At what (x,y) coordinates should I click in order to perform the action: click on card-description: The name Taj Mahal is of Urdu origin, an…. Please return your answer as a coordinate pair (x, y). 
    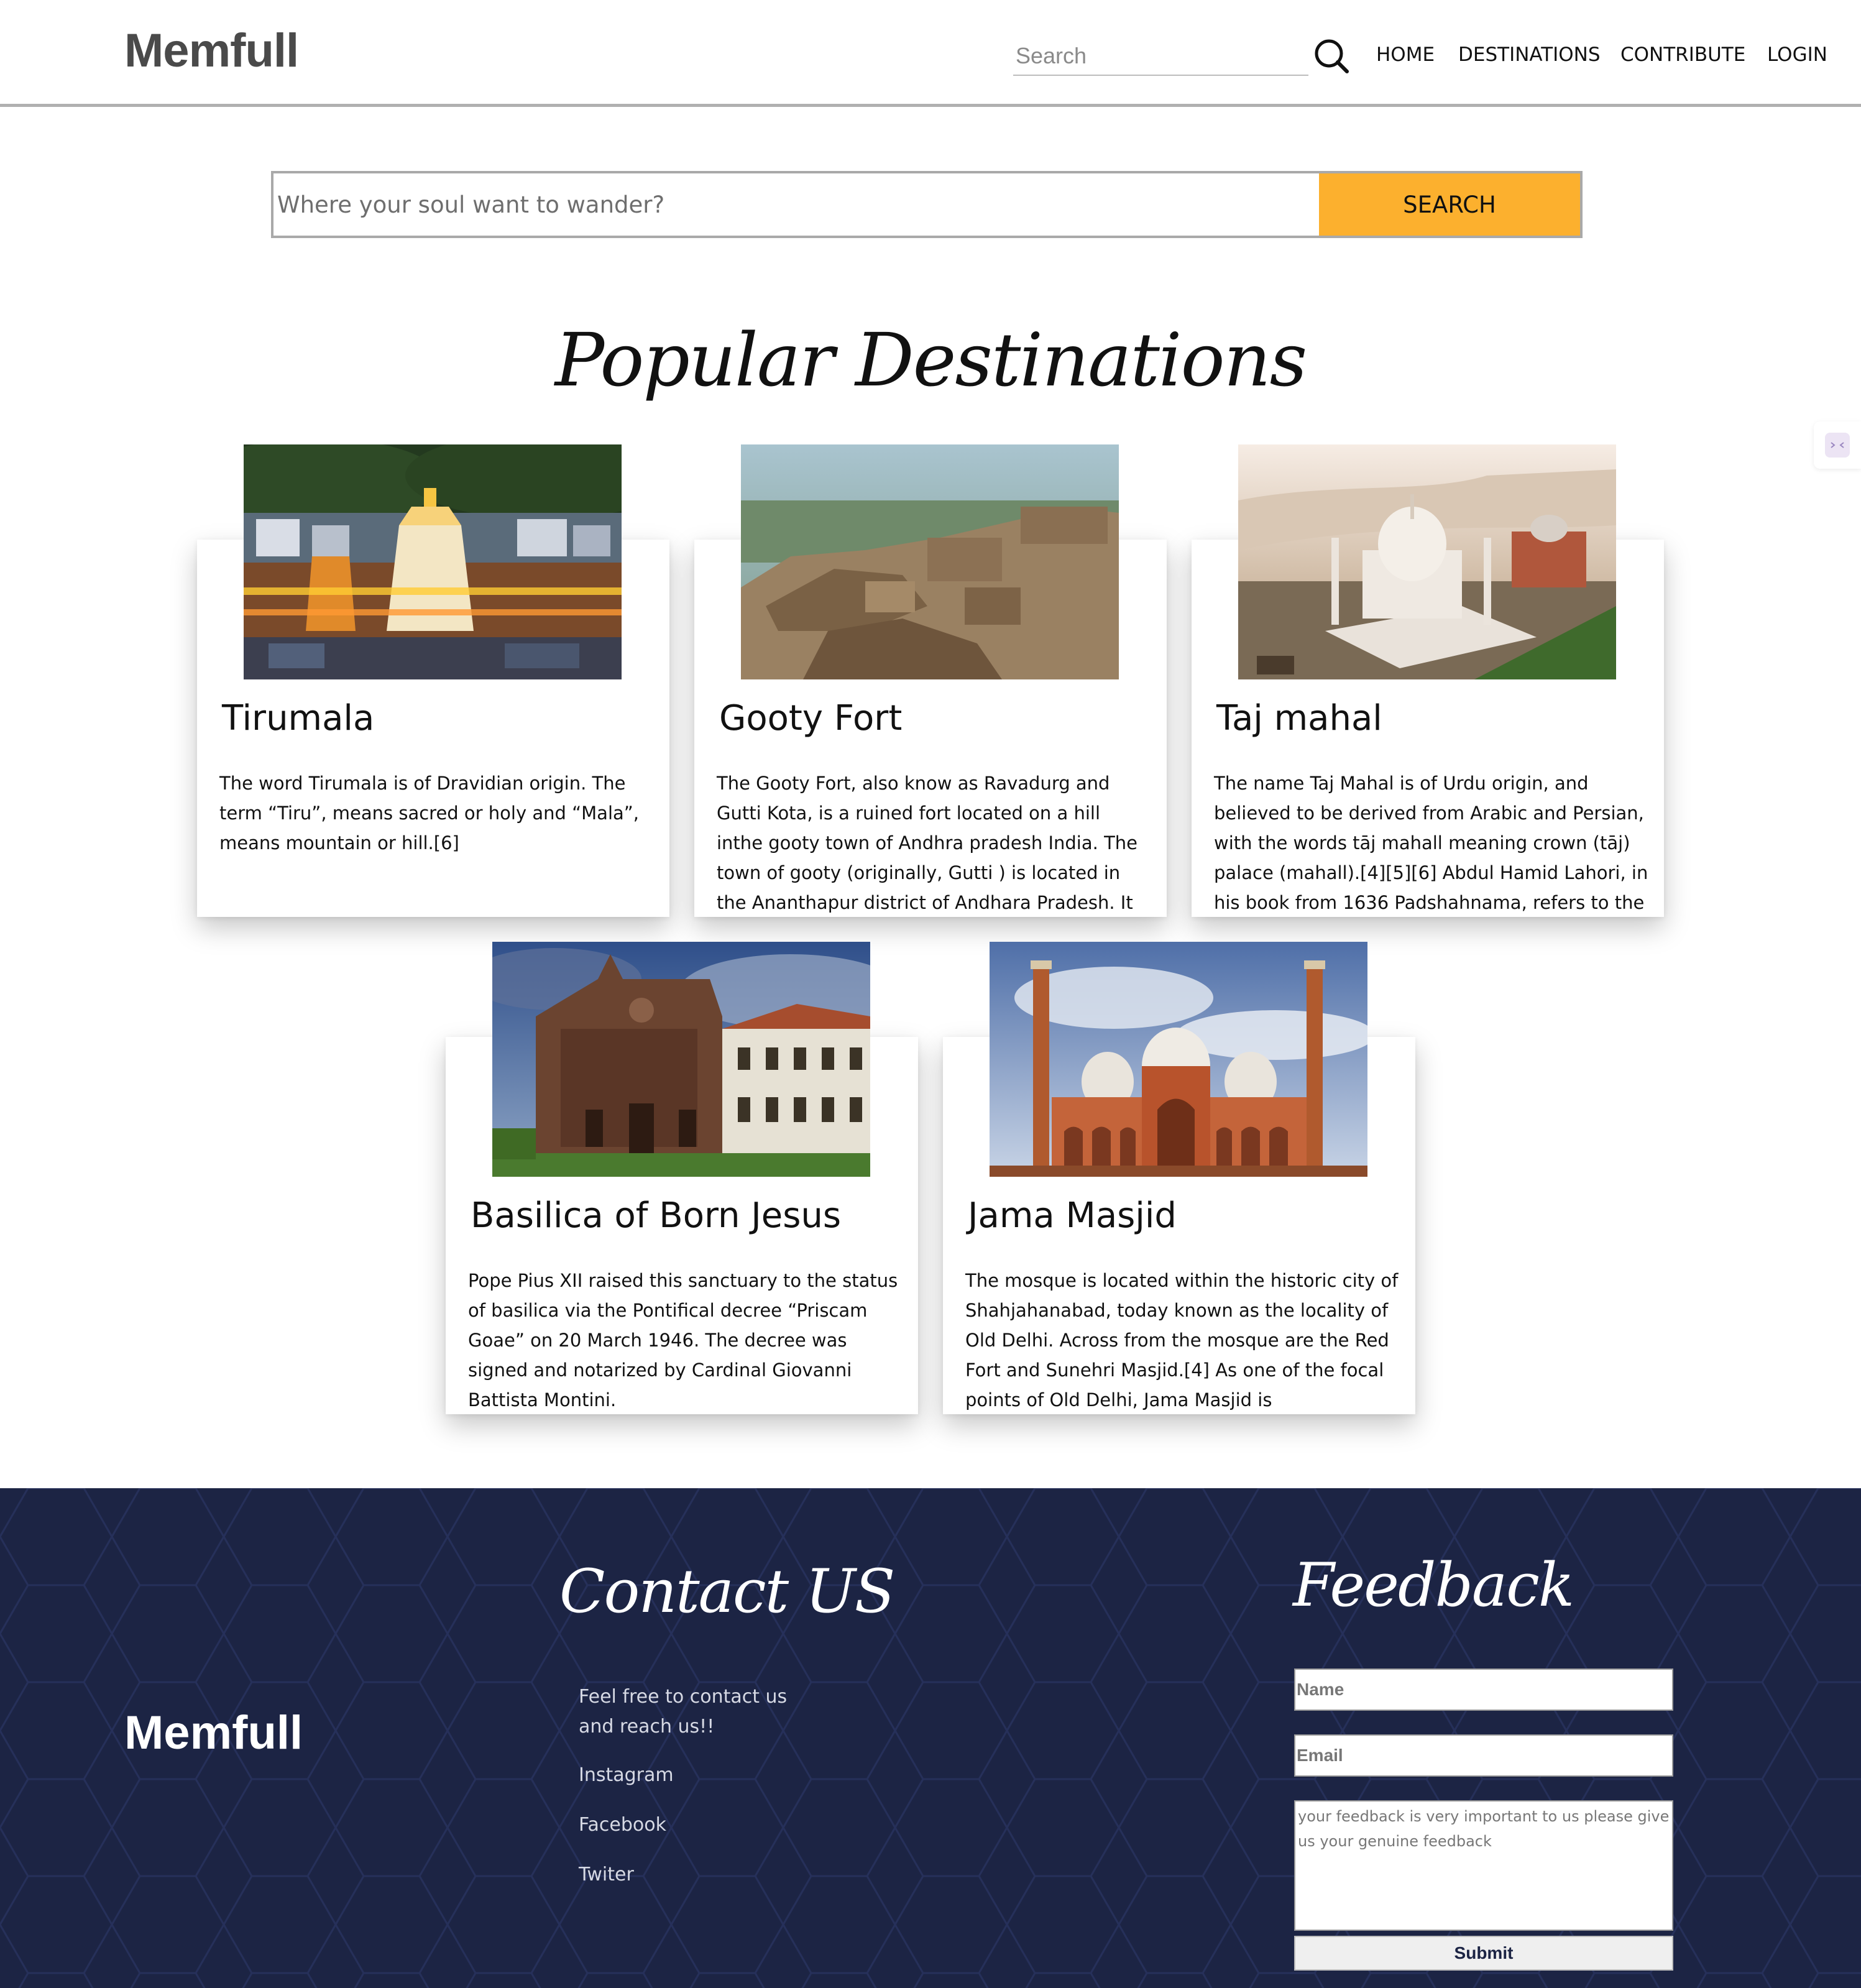
    Looking at the image, I should click on (1431, 843).